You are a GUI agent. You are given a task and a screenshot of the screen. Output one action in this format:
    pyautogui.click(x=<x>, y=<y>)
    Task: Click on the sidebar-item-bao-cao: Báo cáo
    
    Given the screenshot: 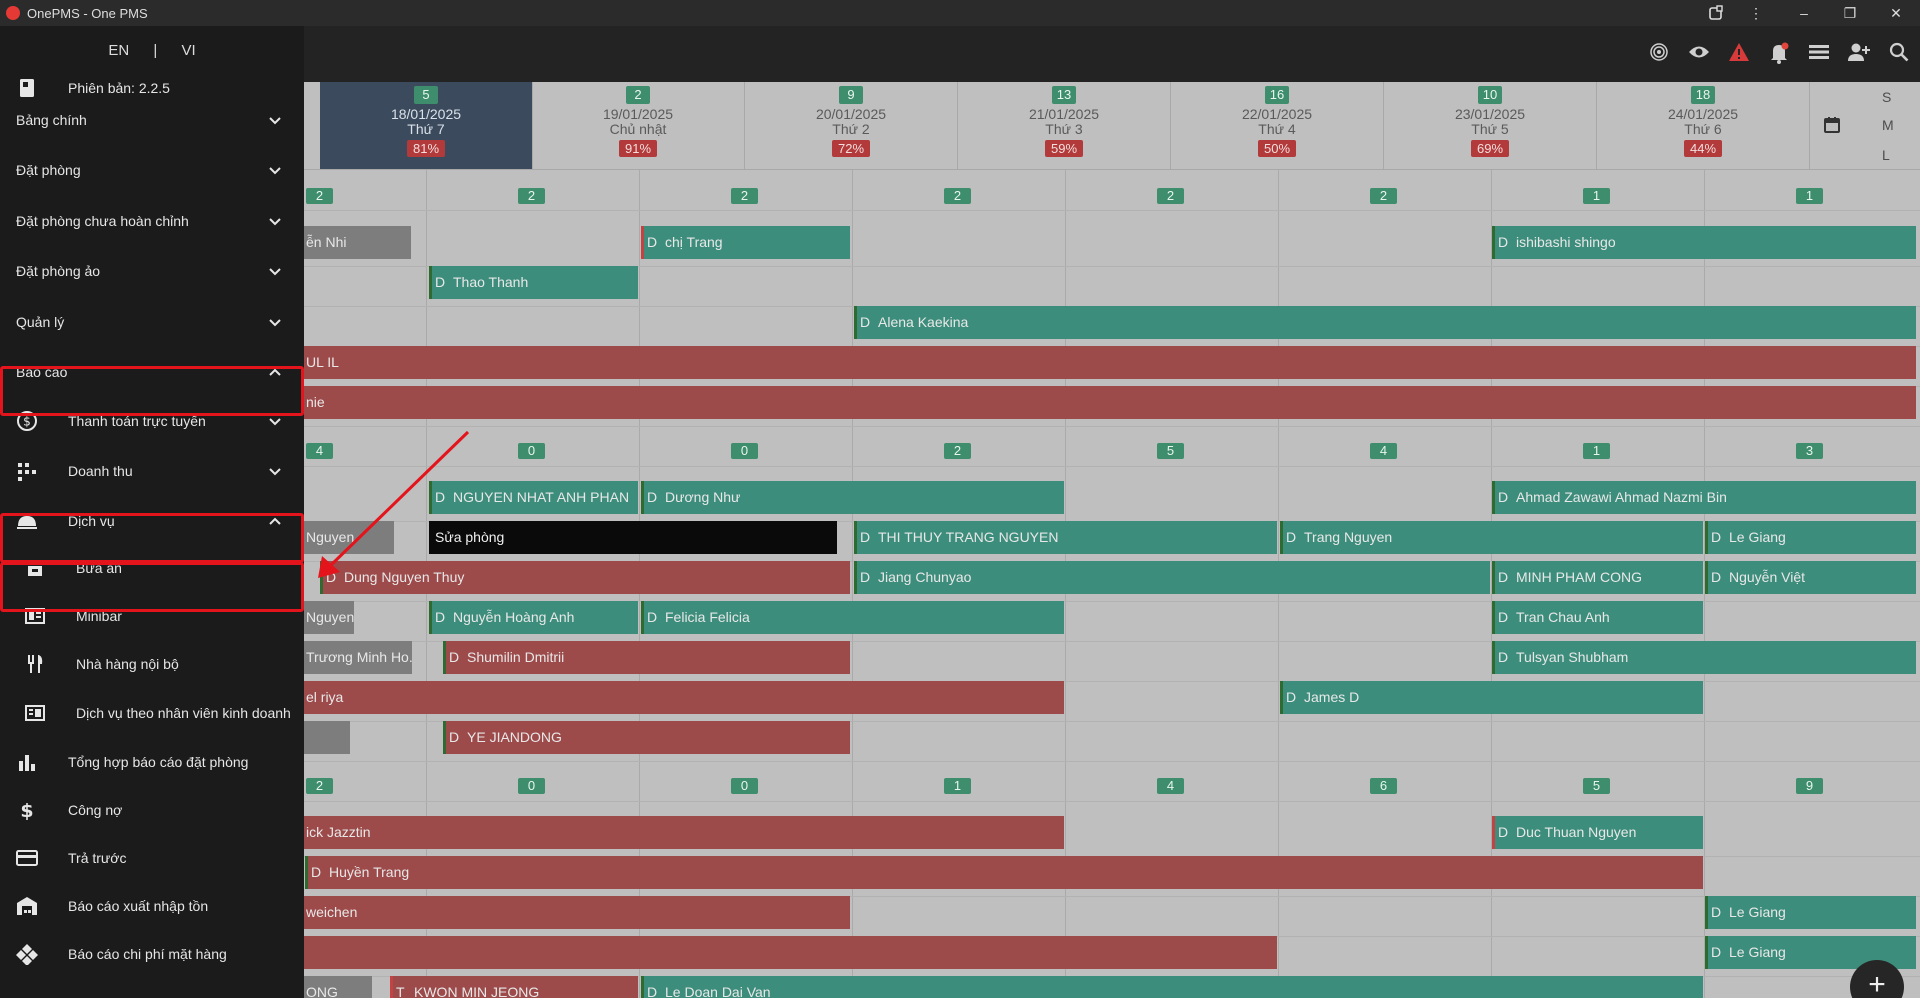 What is the action you would take?
    pyautogui.click(x=152, y=372)
    